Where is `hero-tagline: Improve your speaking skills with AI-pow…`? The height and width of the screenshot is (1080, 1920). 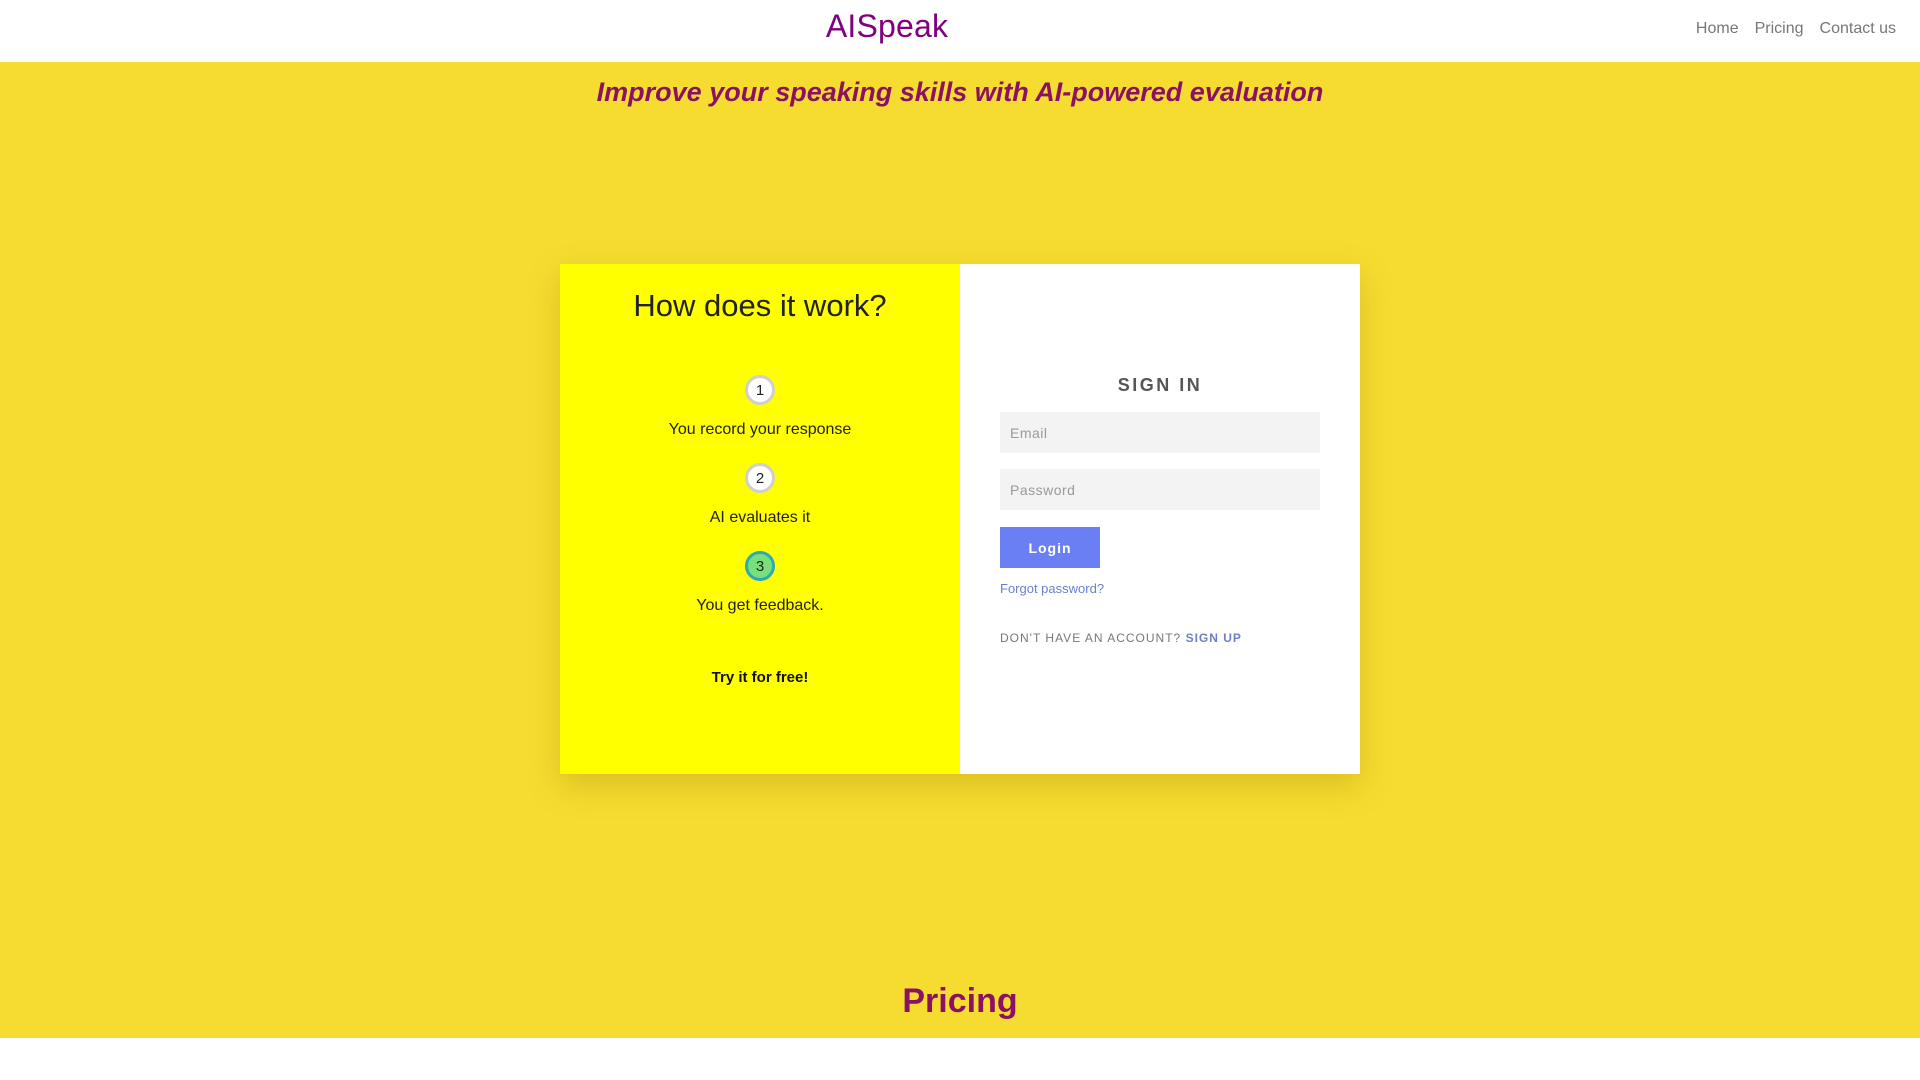
hero-tagline: Improve your speaking skills with AI-pow… is located at coordinates (960, 92).